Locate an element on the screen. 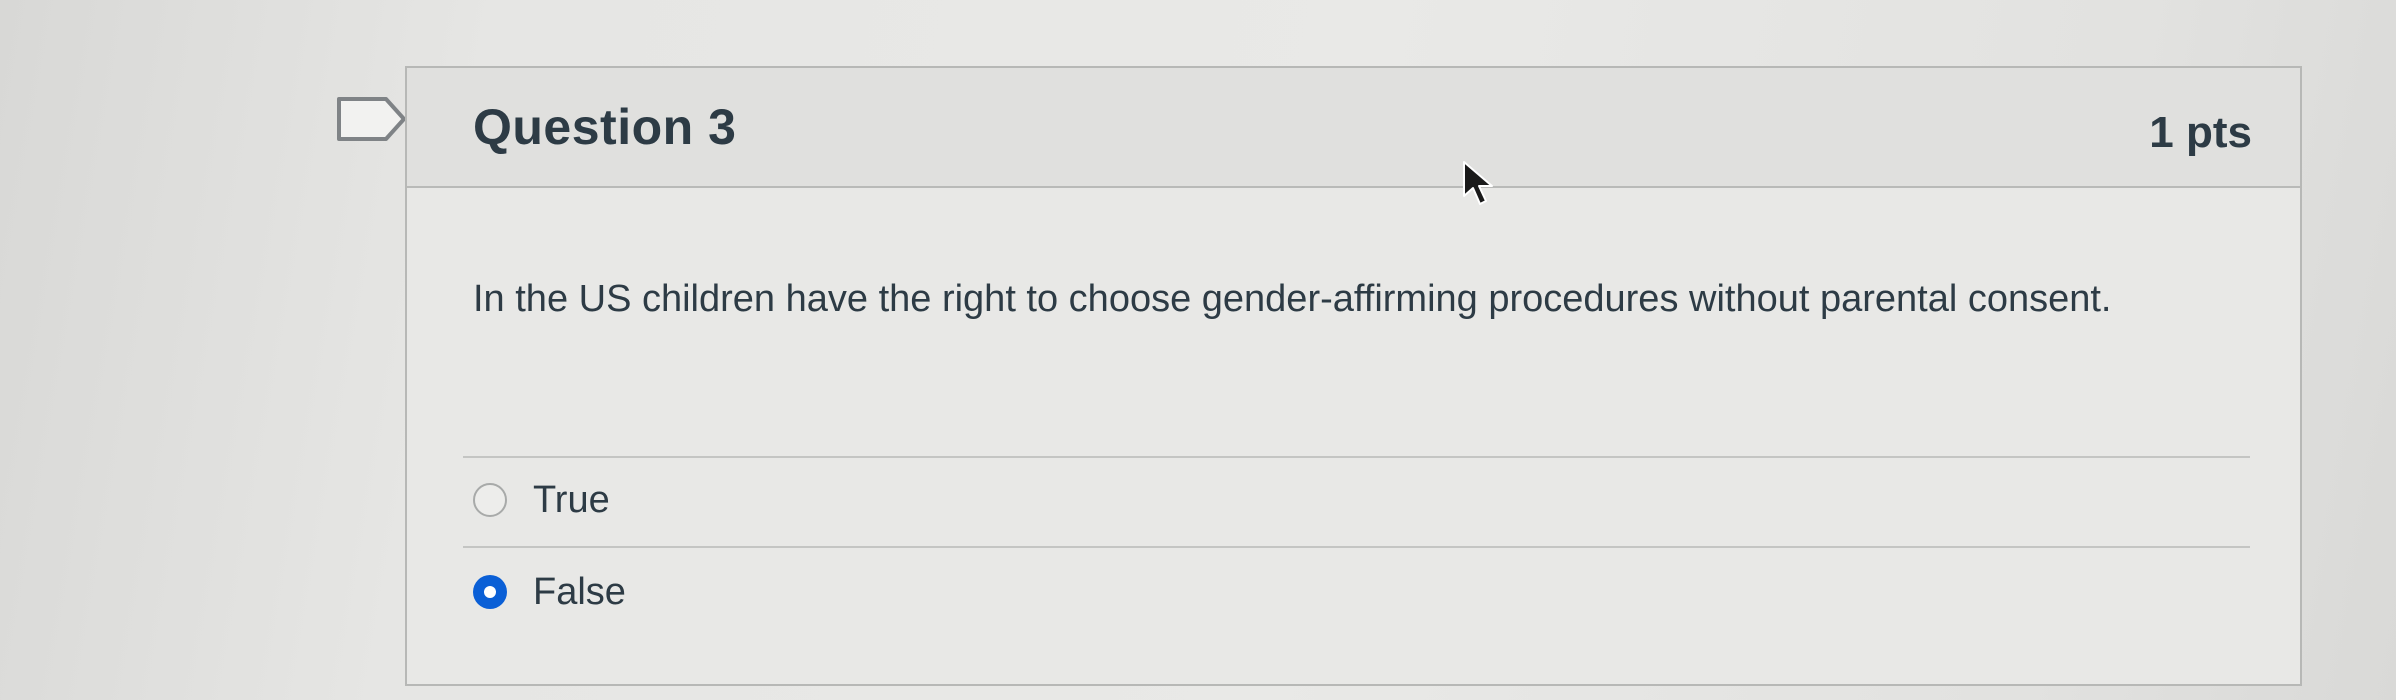 The image size is (2396, 700). answer-option-false: False is located at coordinates (549, 592).